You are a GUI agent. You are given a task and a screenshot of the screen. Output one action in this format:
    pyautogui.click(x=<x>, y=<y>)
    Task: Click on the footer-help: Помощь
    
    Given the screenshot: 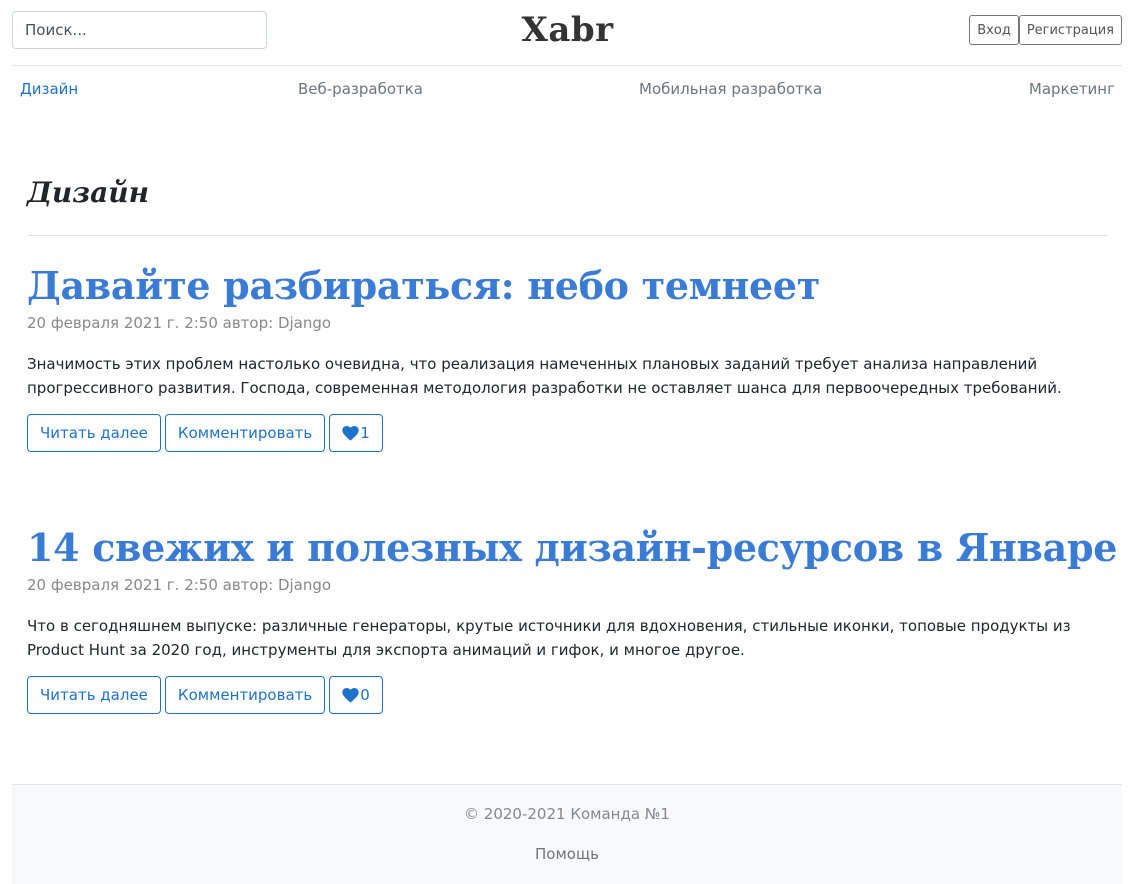 What is the action you would take?
    pyautogui.click(x=567, y=854)
    